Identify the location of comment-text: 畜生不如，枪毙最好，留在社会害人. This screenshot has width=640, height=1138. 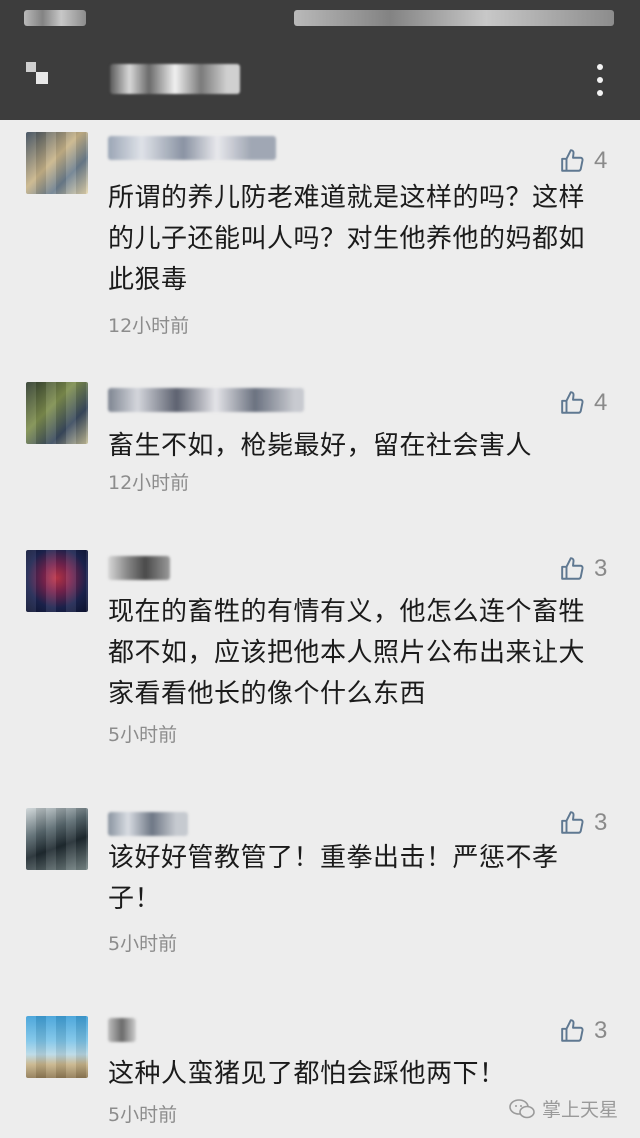
(320, 446).